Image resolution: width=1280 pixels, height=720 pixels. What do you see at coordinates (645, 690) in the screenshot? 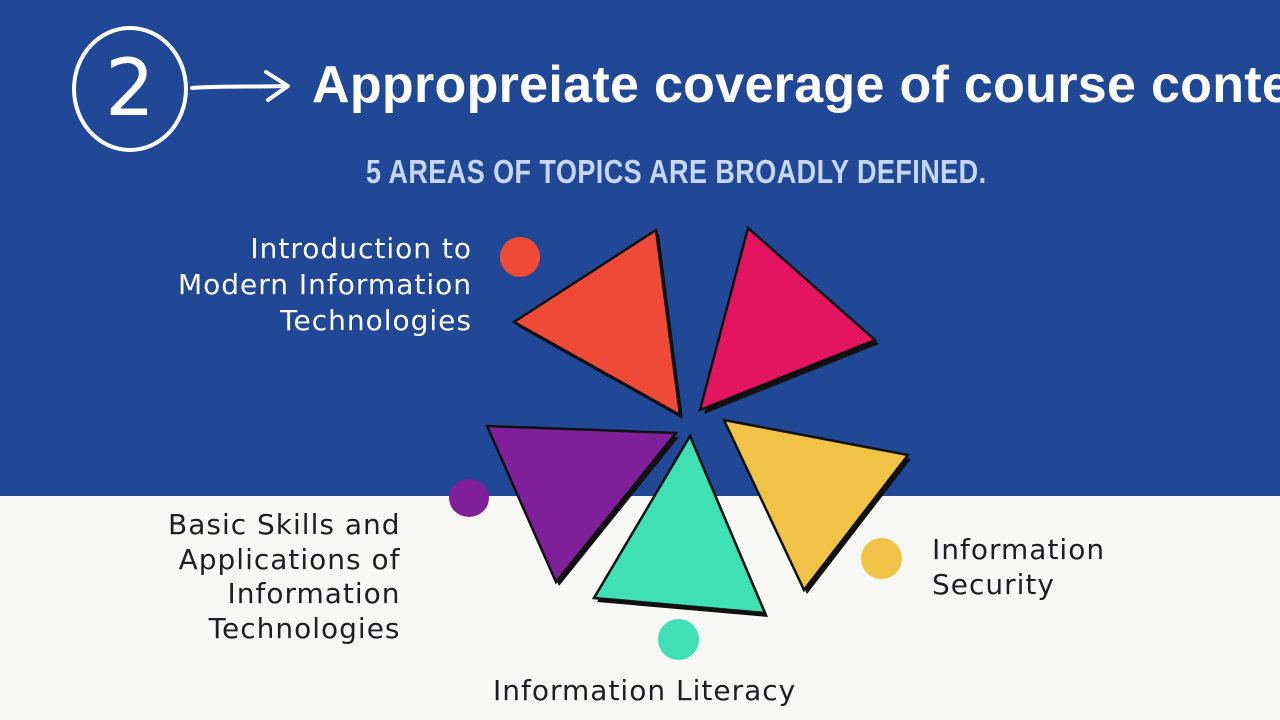
I see `topic-label-literacy: Information Literacy` at bounding box center [645, 690].